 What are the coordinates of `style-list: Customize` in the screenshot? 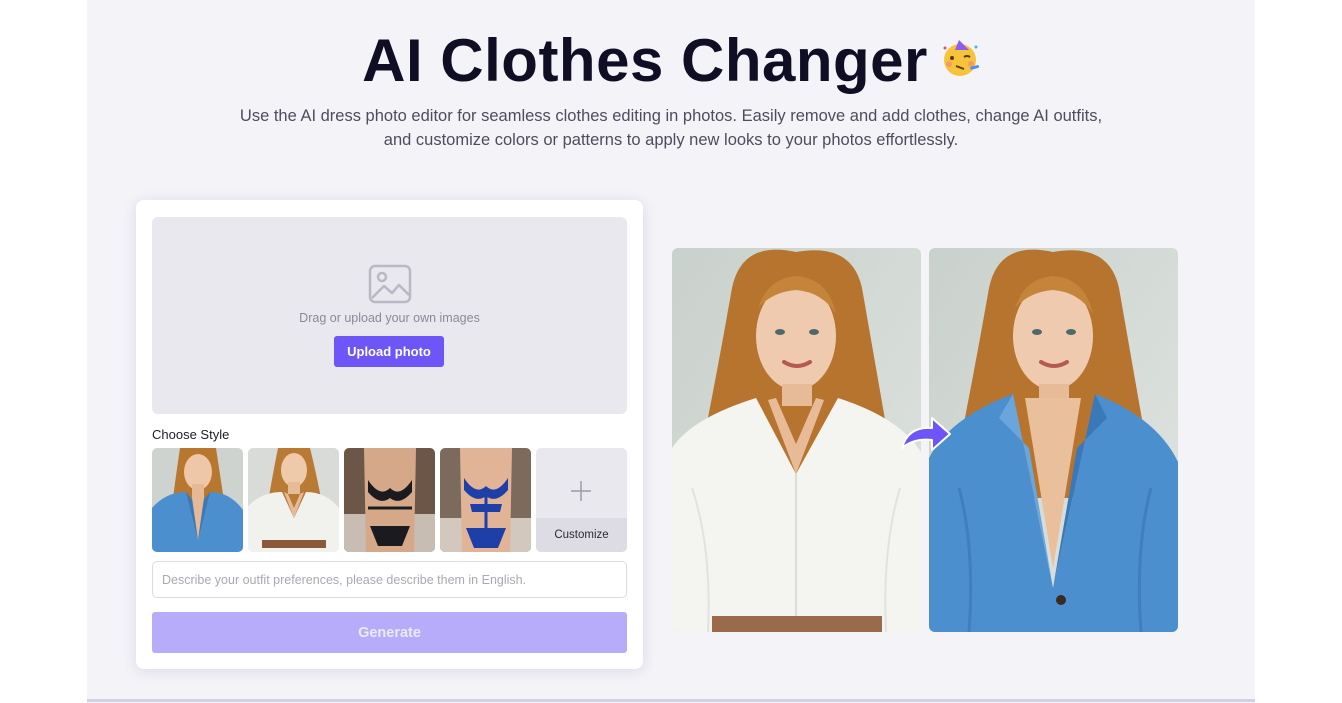 It's located at (389, 500).